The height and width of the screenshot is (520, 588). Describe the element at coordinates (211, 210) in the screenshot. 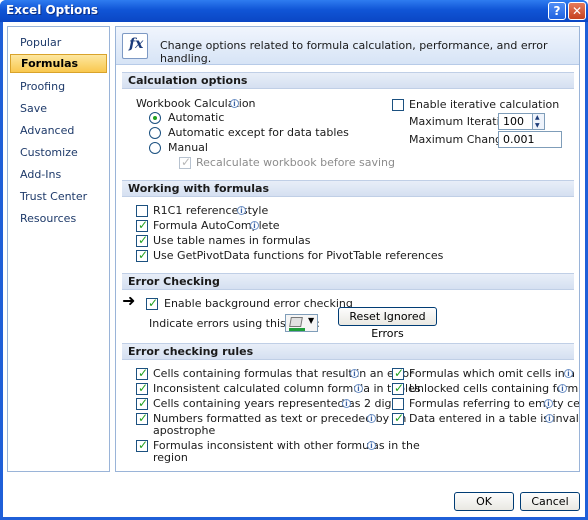

I see `r1c1-label: R1C1 reference style` at that location.